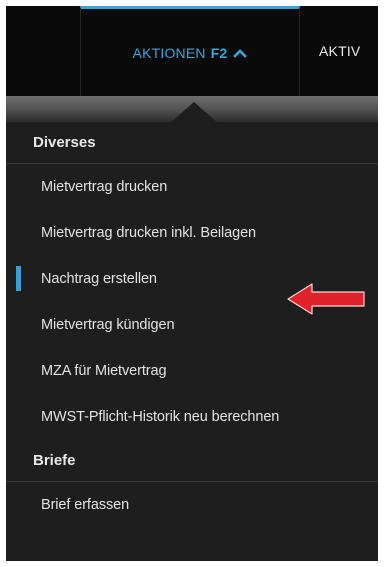 The image size is (385, 567). I want to click on menu-item-brief-erfassen: Brief erfassen, so click(192, 505).